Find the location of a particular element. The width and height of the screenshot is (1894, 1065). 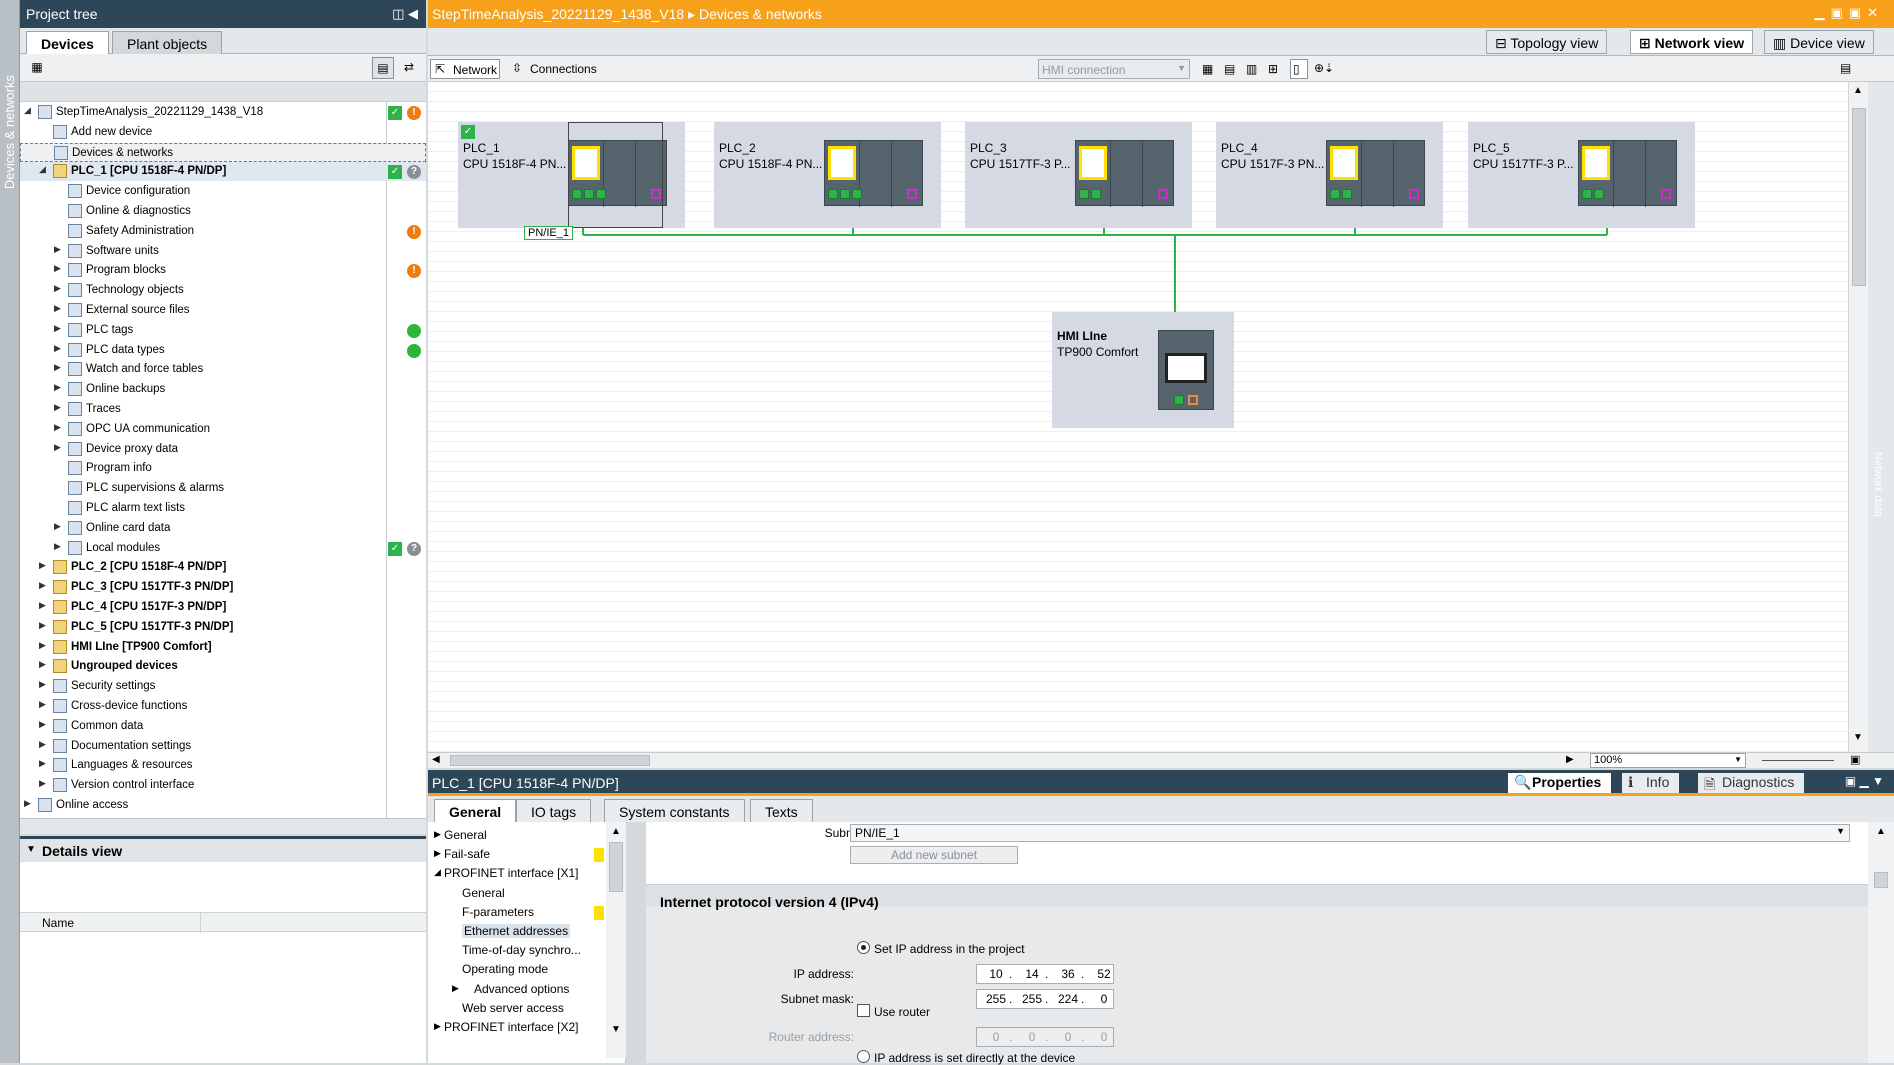

tree-item: ▶ HMI LIne [TP900 Comfort] is located at coordinates (223, 647).